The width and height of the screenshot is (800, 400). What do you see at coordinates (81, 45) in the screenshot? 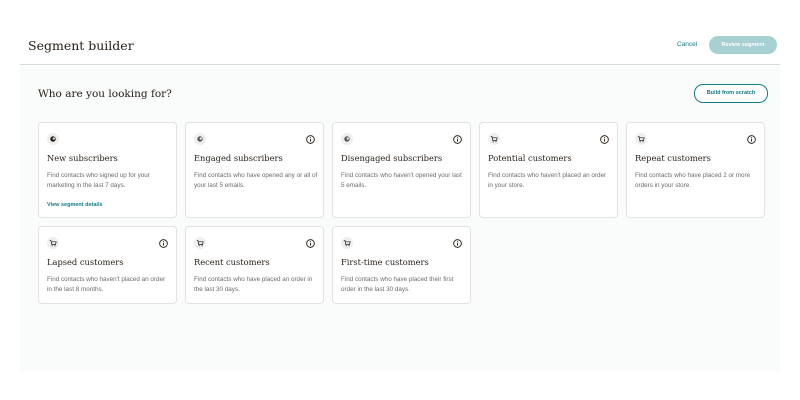
I see `page-title: Segment builder` at bounding box center [81, 45].